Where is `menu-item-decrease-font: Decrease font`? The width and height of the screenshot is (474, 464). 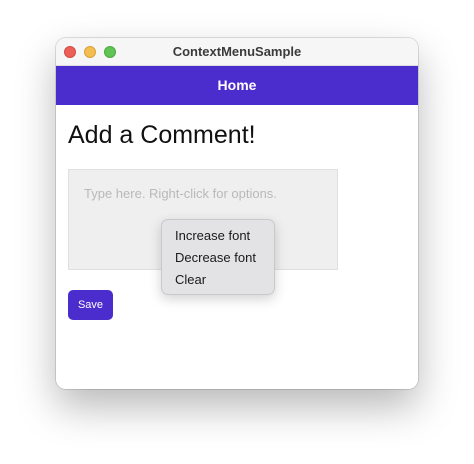 menu-item-decrease-font: Decrease font is located at coordinates (218, 258).